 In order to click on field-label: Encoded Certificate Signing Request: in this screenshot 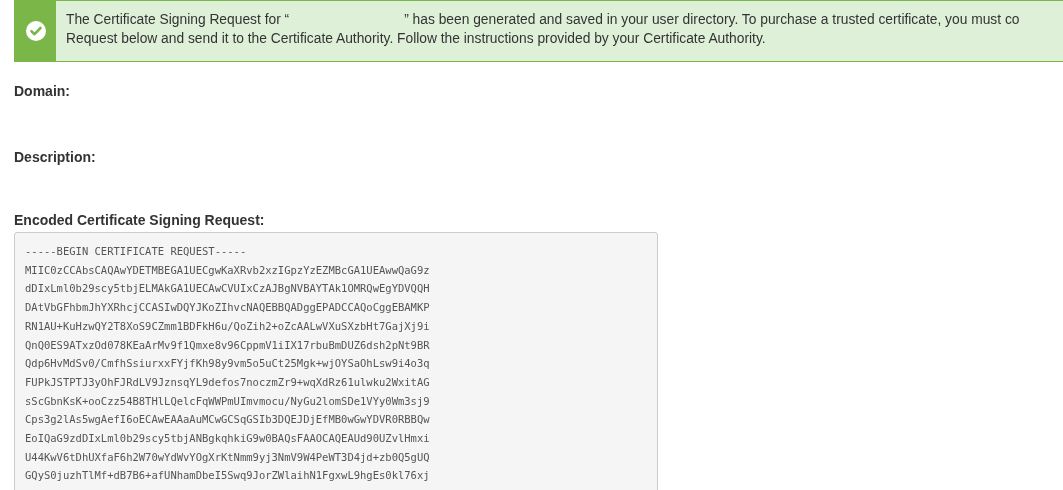, I will do `click(140, 220)`.